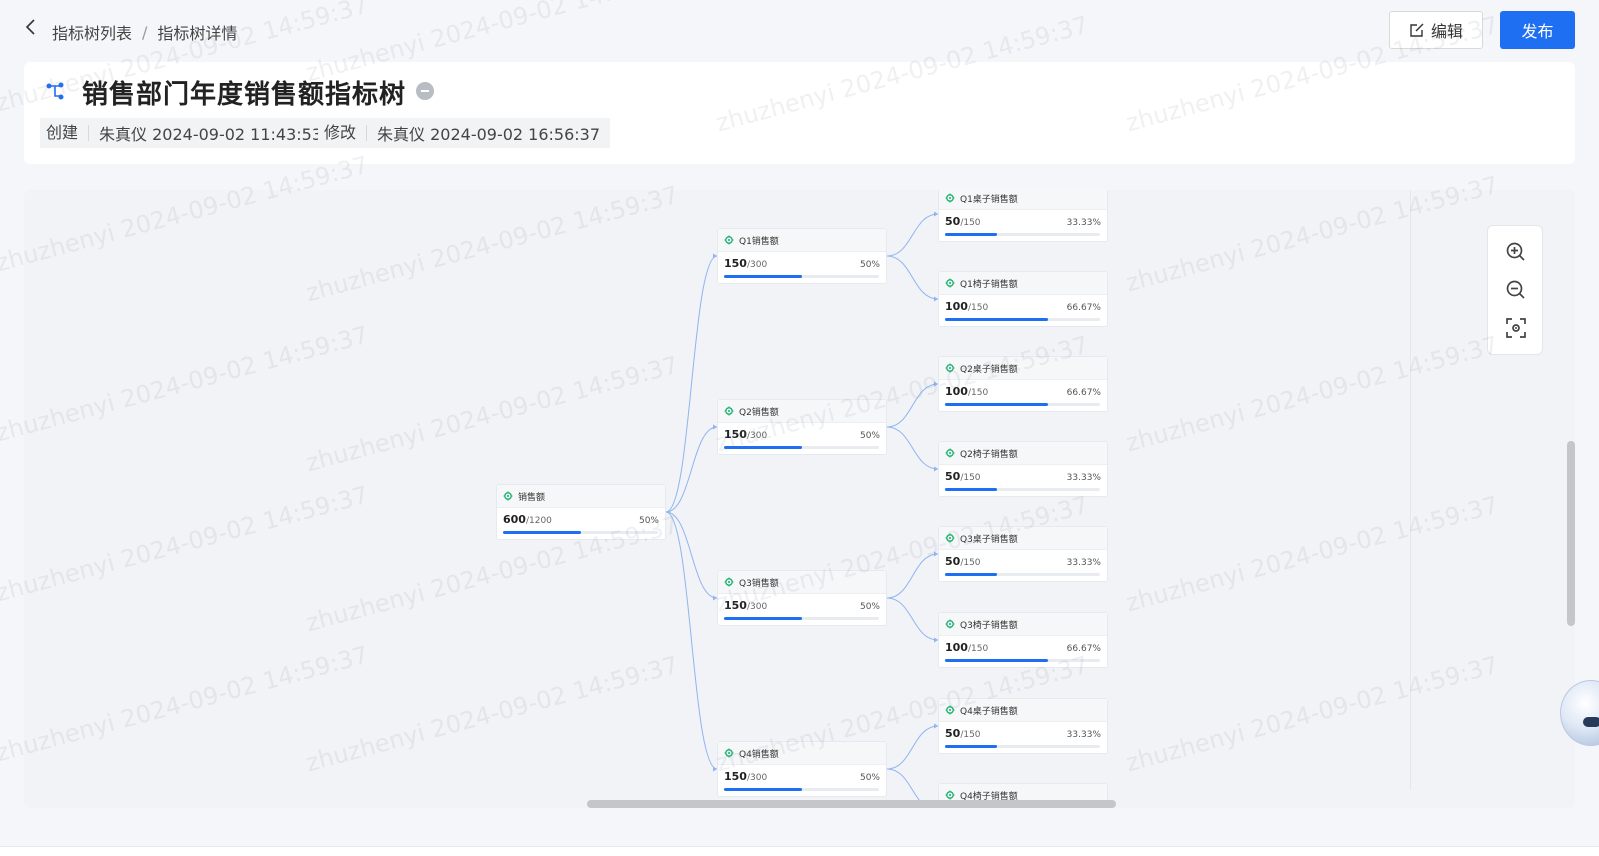 The image size is (1599, 856). Describe the element at coordinates (1023, 283) in the screenshot. I see `node-header: Q1椅子销售额` at that location.